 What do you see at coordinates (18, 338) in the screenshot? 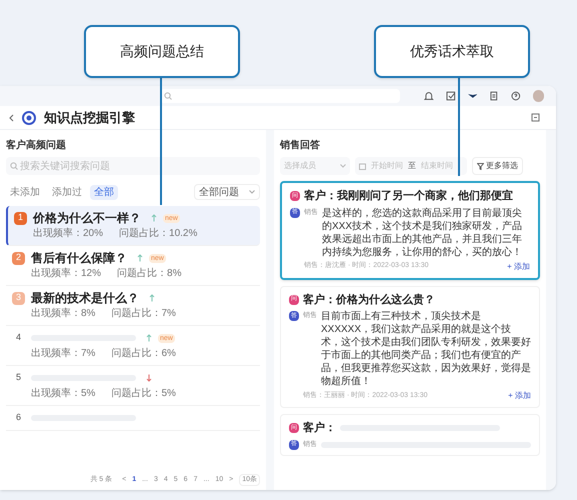
I see `rank-number: 4` at bounding box center [18, 338].